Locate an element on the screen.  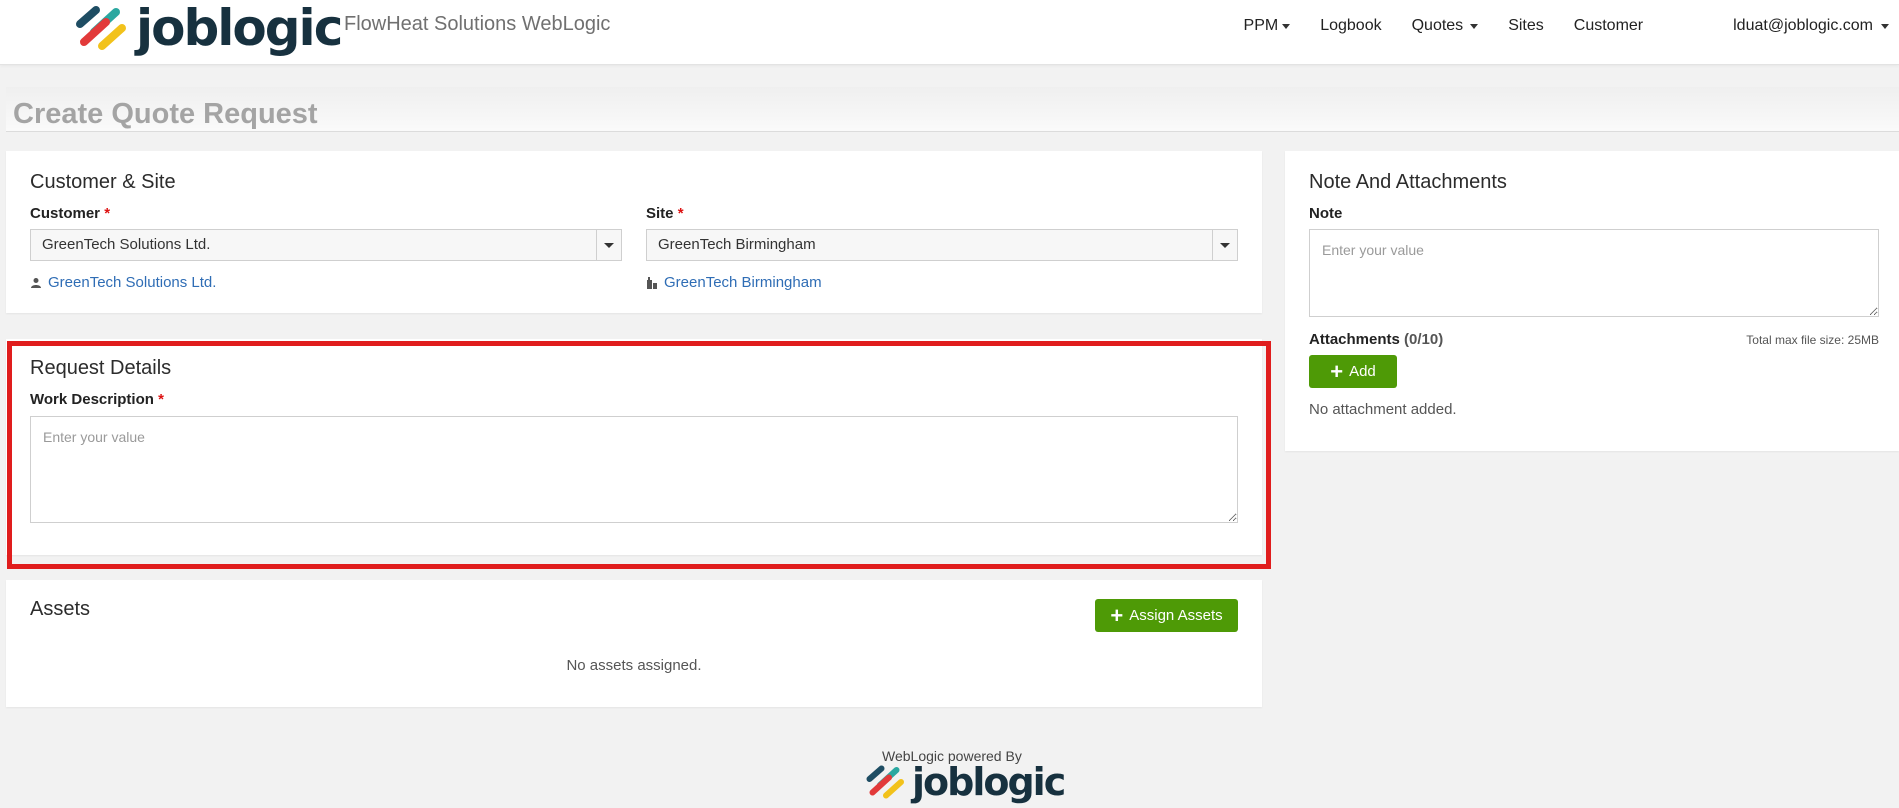
customer-link-row: GreenTech Solutions Ltd. is located at coordinates (123, 282).